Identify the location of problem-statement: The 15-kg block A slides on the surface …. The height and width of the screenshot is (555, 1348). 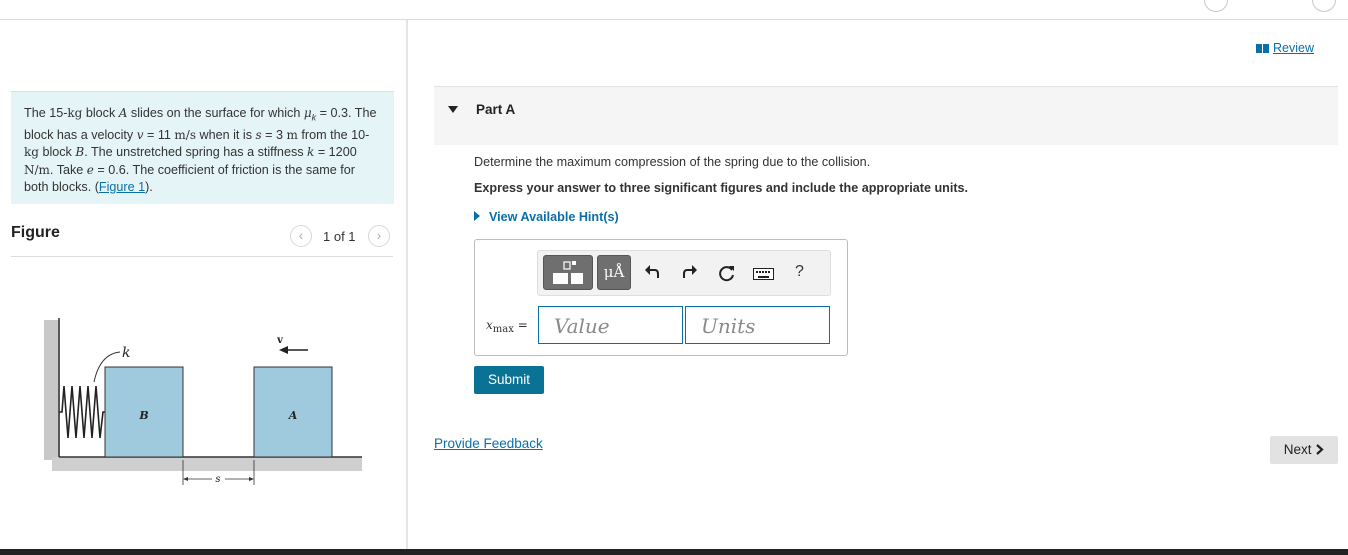
(202, 147).